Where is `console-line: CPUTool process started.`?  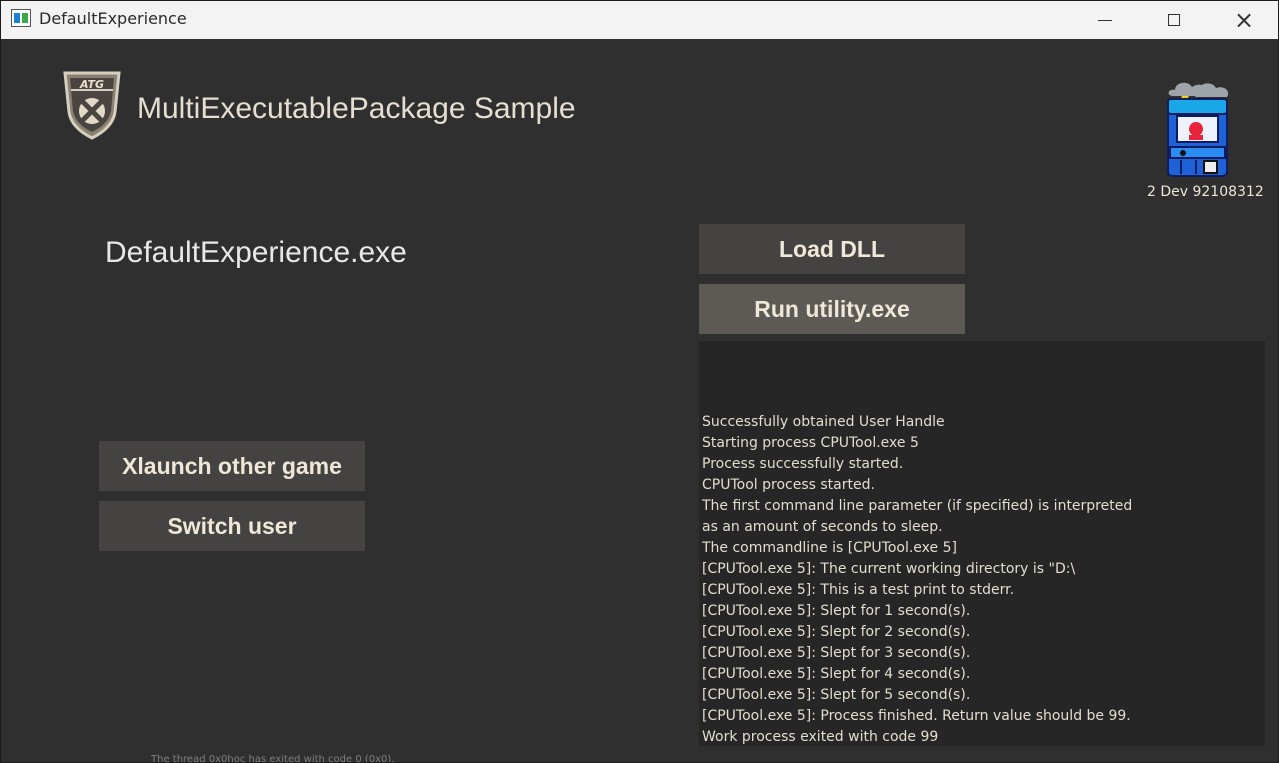 console-line: CPUTool process started. is located at coordinates (788, 485).